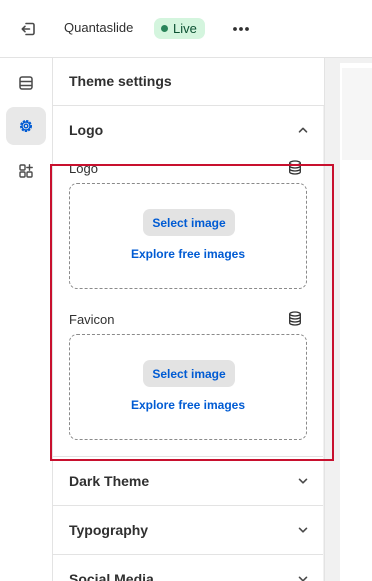 Image resolution: width=372 pixels, height=581 pixels. I want to click on live-dot-icon, so click(164, 28).